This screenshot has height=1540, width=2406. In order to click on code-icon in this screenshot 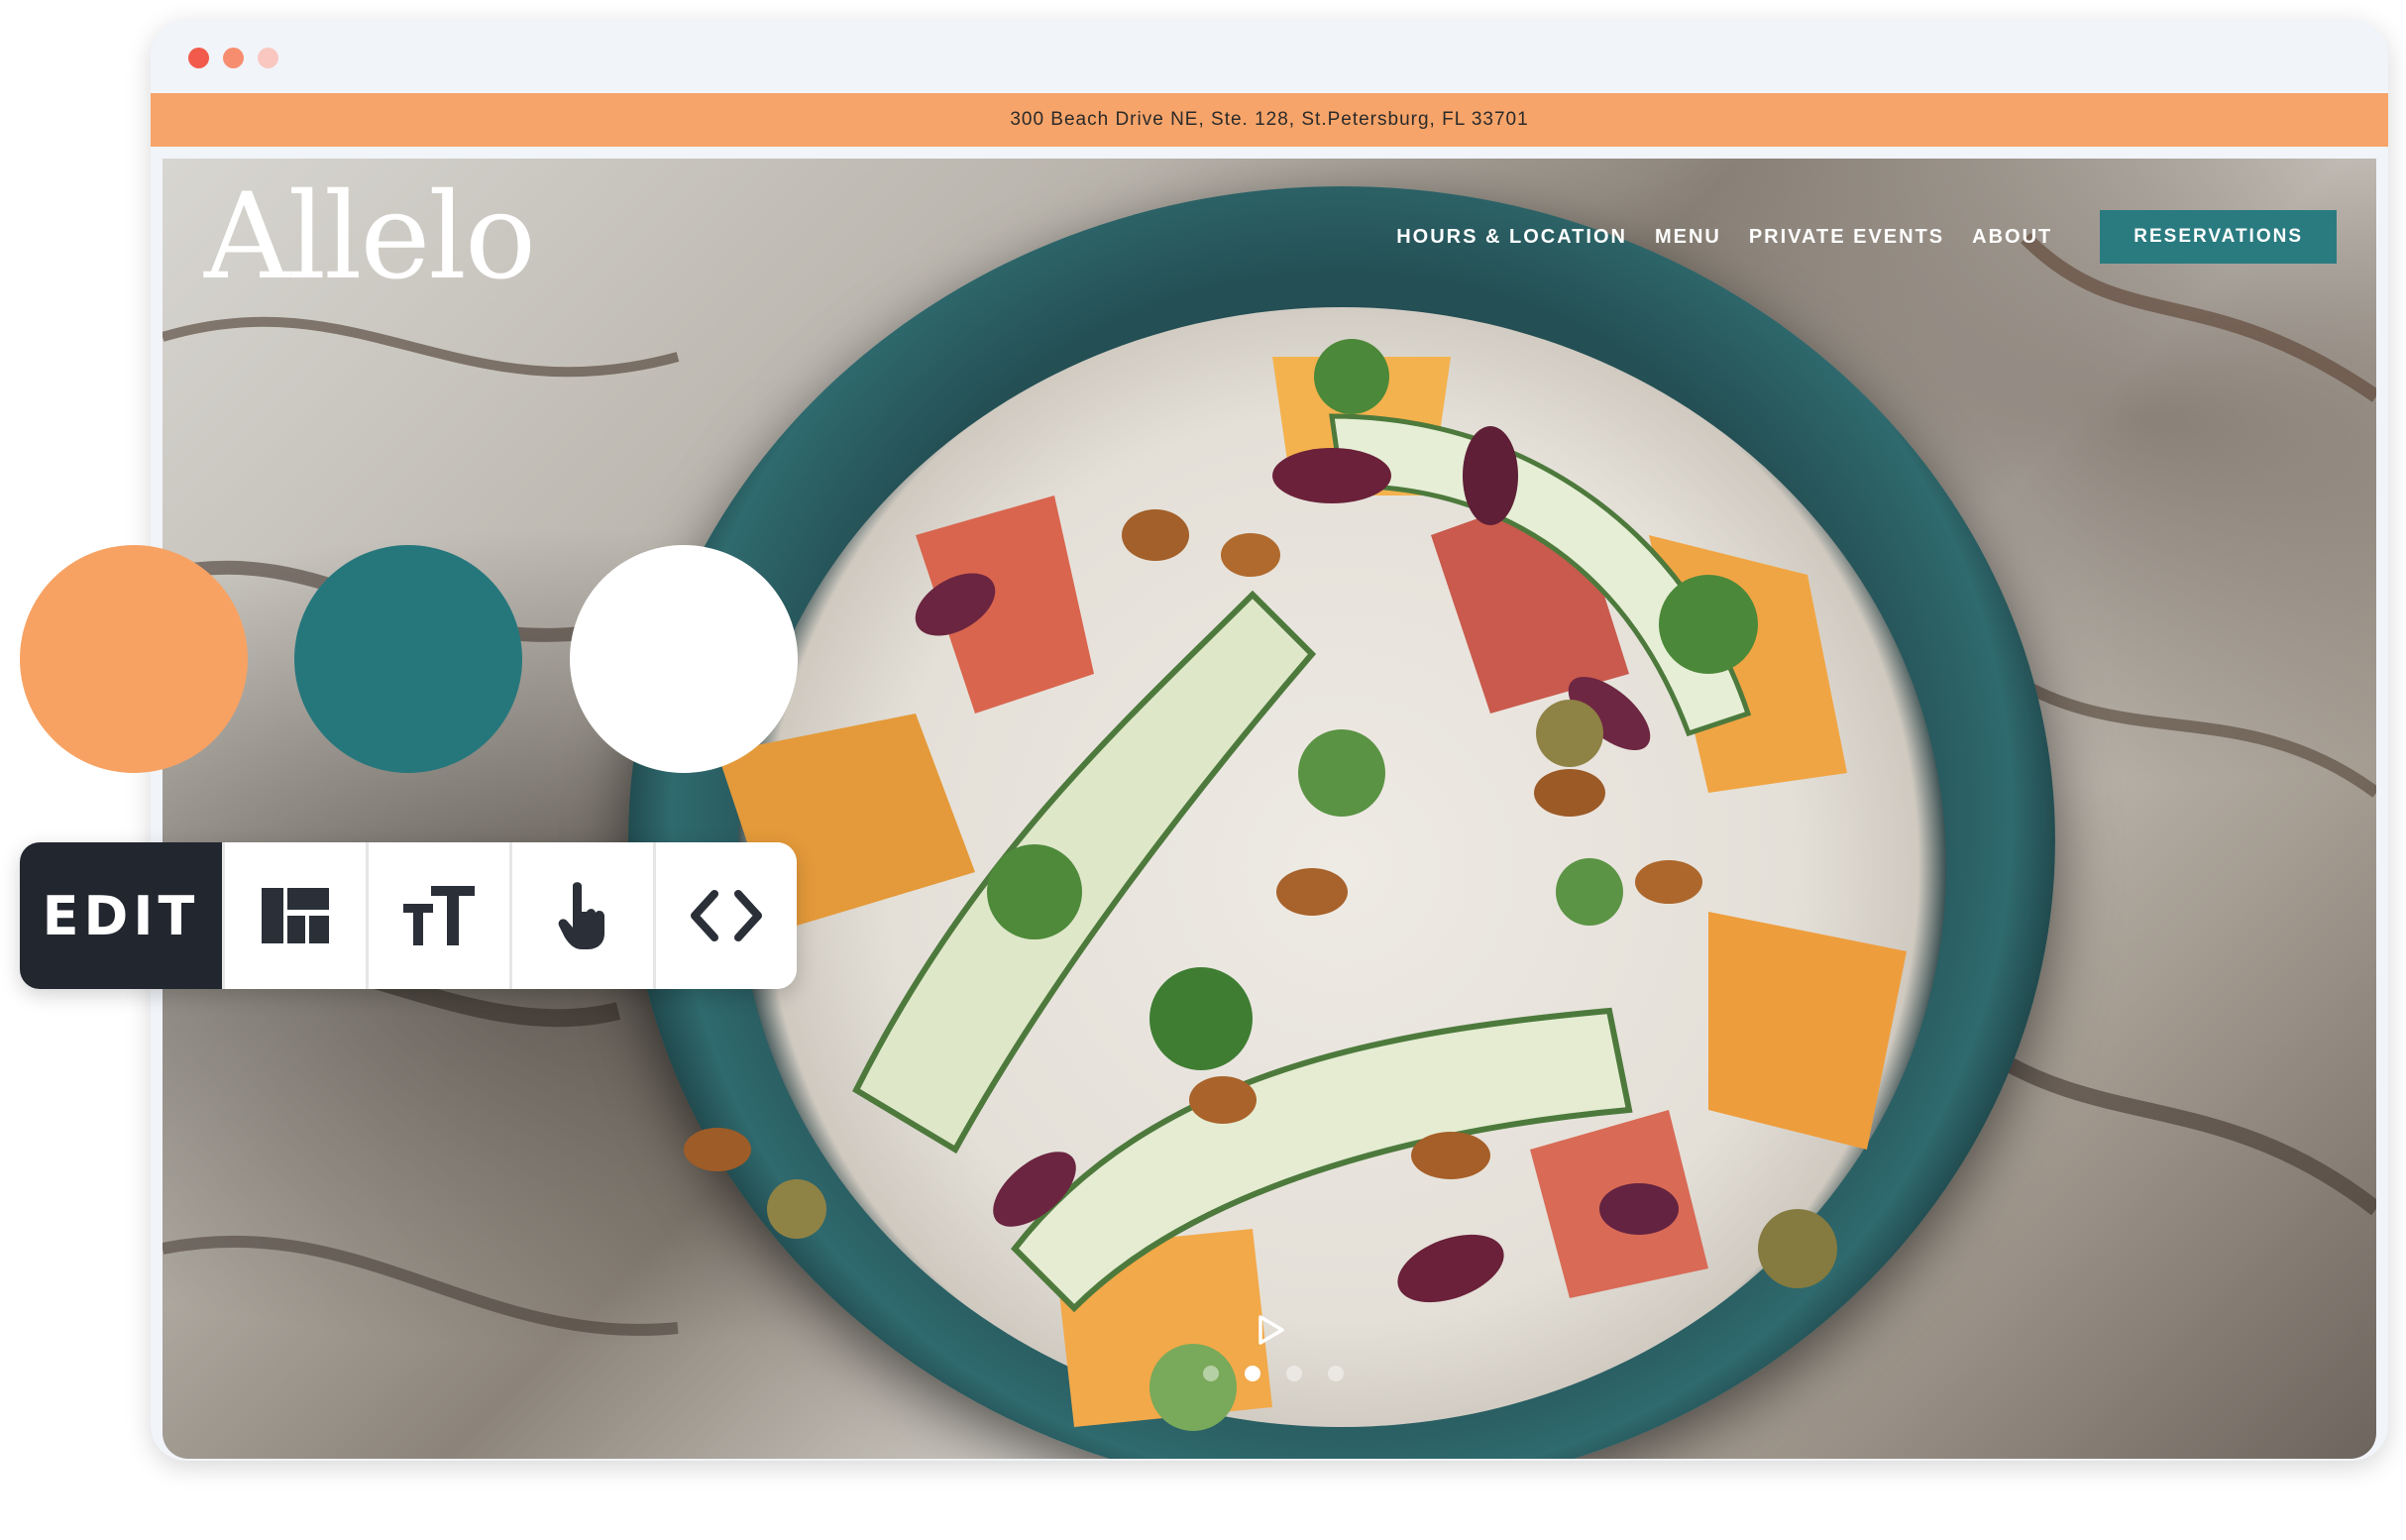, I will do `click(726, 915)`.